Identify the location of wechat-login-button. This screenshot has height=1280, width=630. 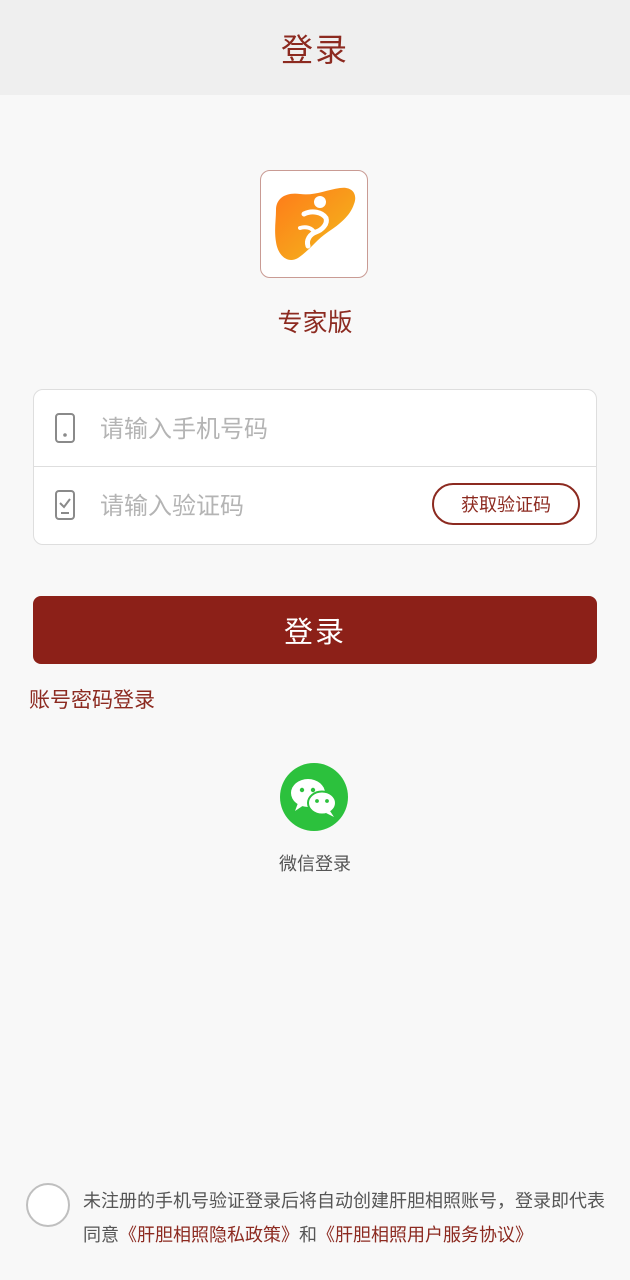
(314, 797).